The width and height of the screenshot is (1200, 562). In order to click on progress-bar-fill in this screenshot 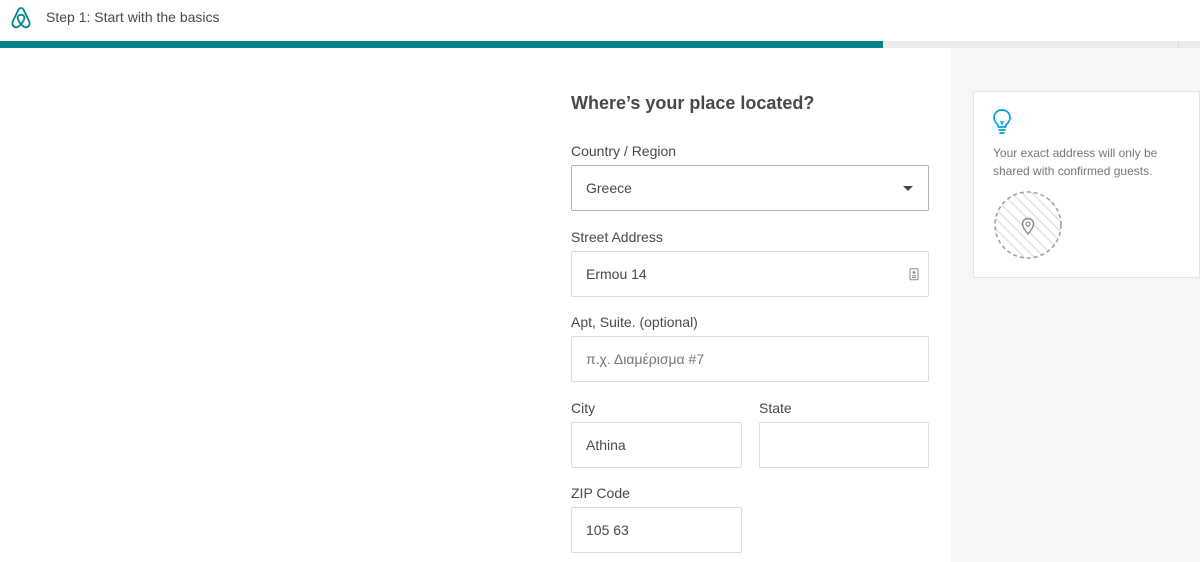, I will do `click(442, 44)`.